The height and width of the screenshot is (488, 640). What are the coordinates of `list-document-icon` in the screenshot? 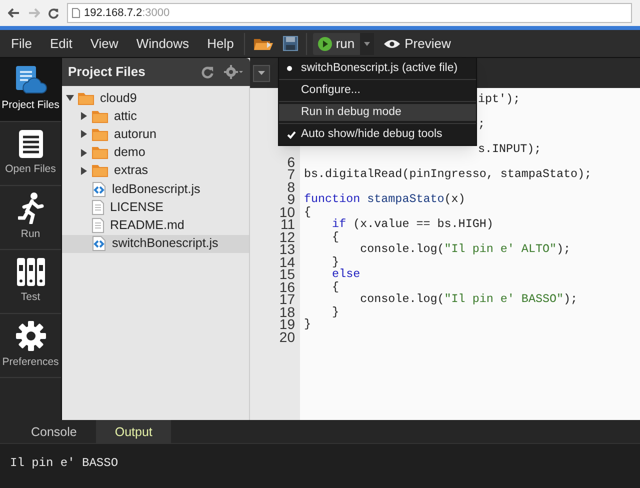 It's located at (31, 144).